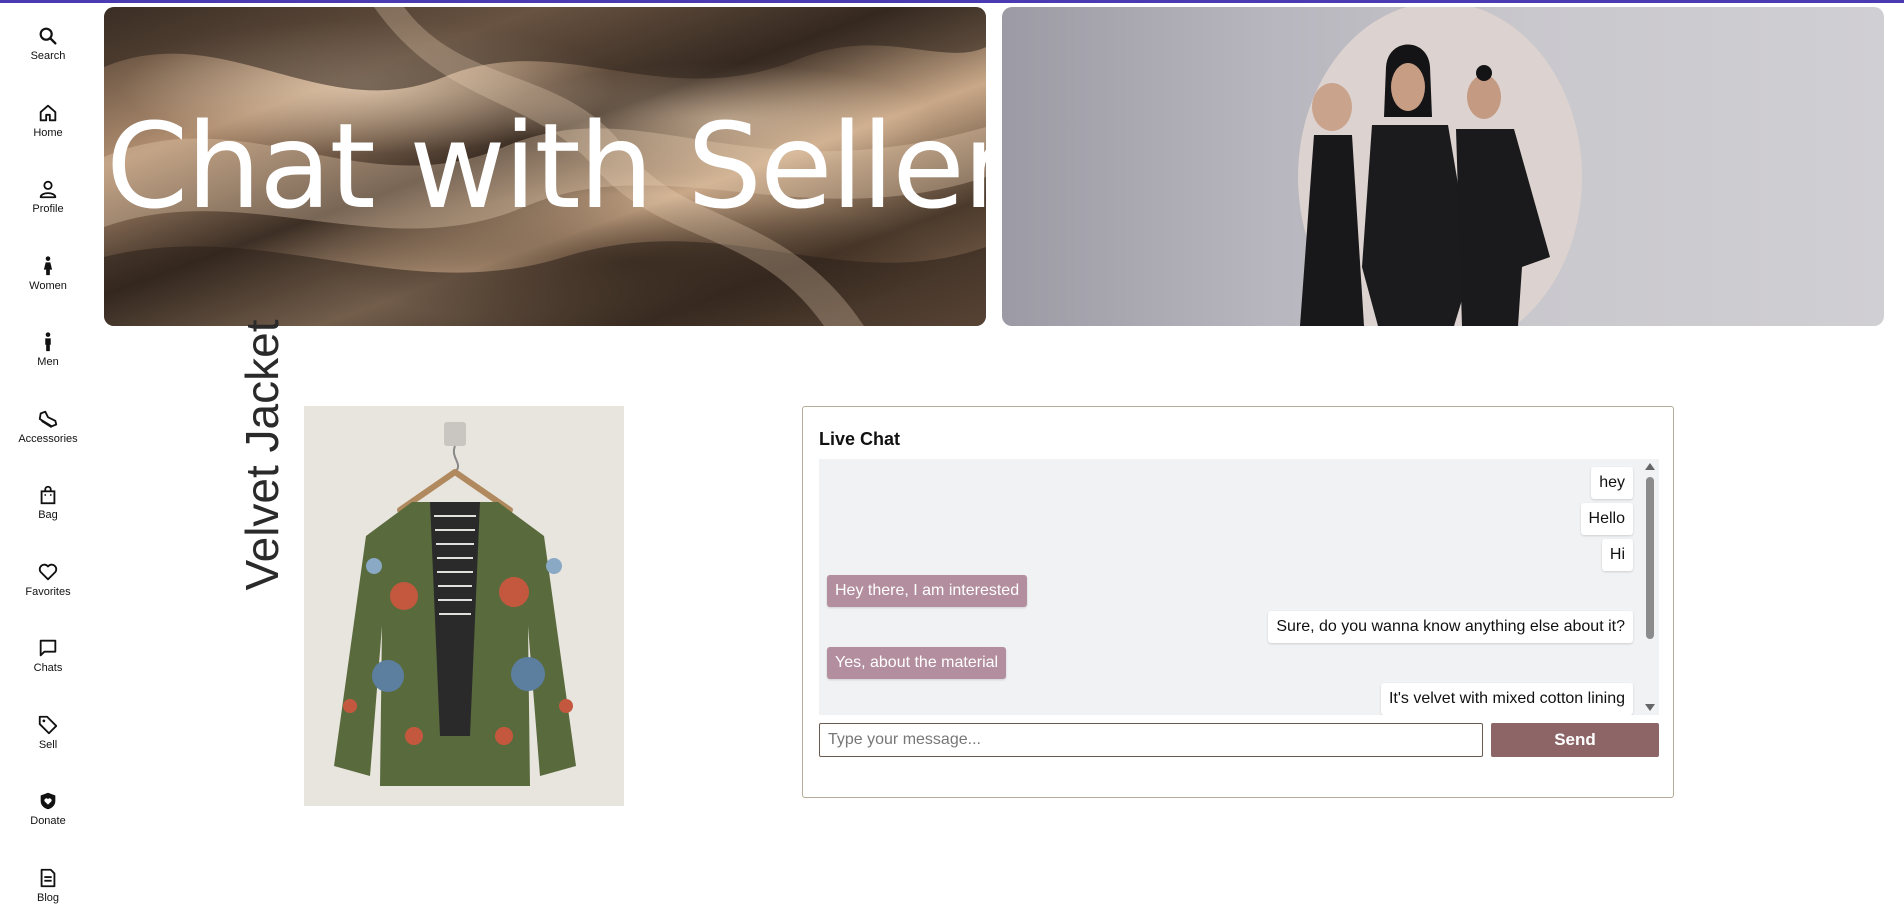 The height and width of the screenshot is (917, 1904). Describe the element at coordinates (952, 1) in the screenshot. I see `top-accent-line` at that location.